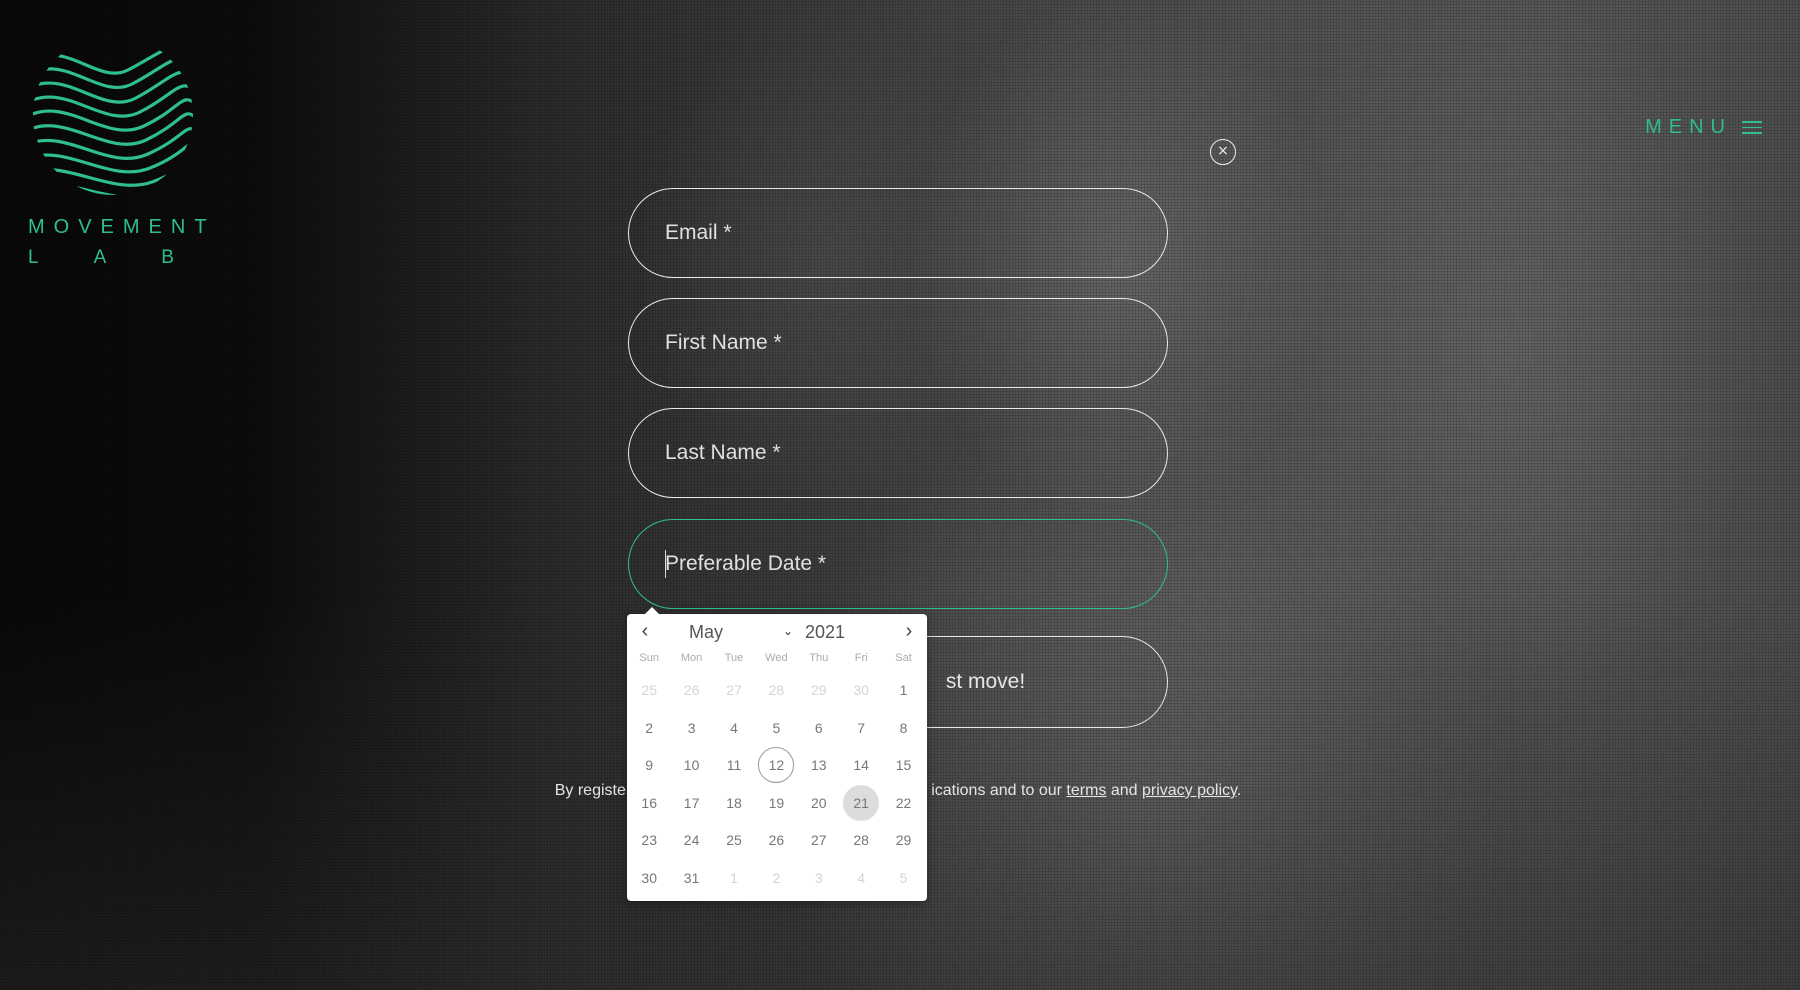  What do you see at coordinates (1086, 790) in the screenshot?
I see `terms-link: terms` at bounding box center [1086, 790].